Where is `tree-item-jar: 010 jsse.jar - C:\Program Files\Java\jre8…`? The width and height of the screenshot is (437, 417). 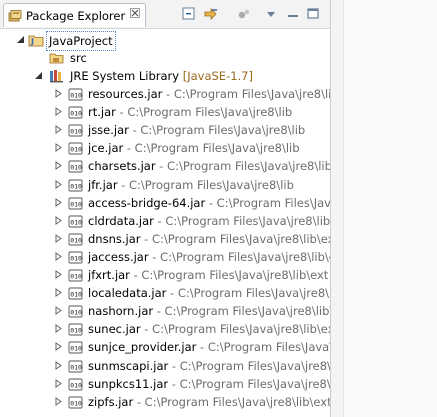
tree-item-jar: 010 jsse.jar - C:\Program Files\Java\jre8… is located at coordinates (165, 130).